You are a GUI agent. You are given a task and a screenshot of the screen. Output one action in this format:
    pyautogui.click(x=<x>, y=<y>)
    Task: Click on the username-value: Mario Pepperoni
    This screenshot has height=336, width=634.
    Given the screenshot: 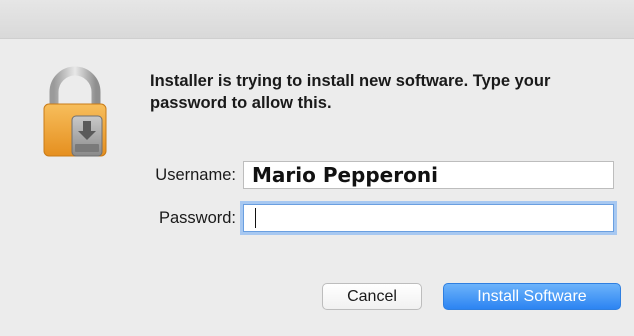 What is the action you would take?
    pyautogui.click(x=345, y=175)
    